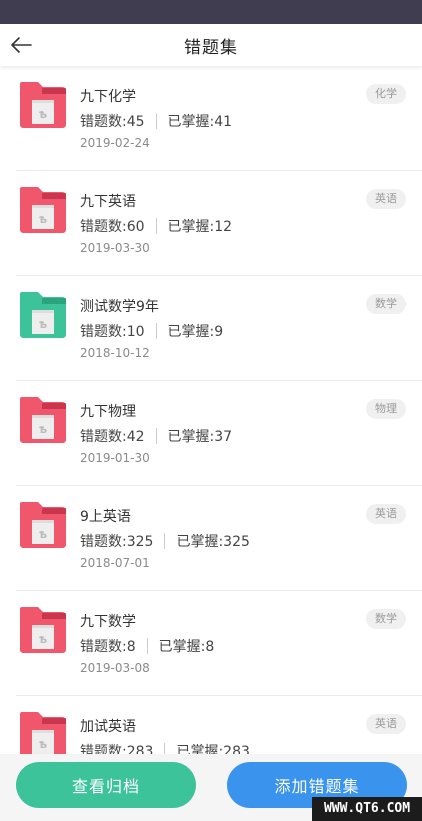 The height and width of the screenshot is (821, 422). I want to click on set-stats: 错题数:45 已掌握:41, so click(156, 121).